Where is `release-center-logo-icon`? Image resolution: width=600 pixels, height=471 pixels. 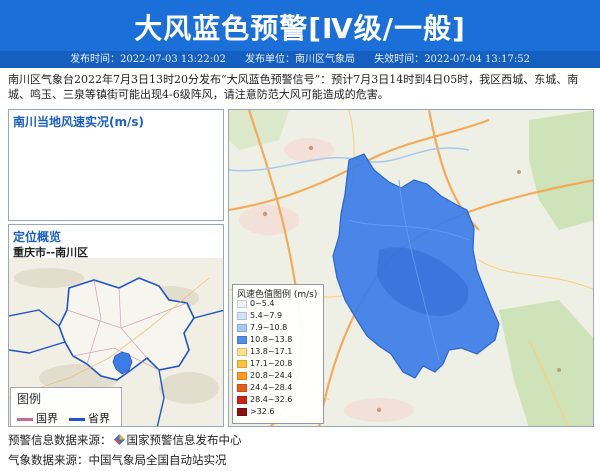
release-center-logo-icon is located at coordinates (119, 439).